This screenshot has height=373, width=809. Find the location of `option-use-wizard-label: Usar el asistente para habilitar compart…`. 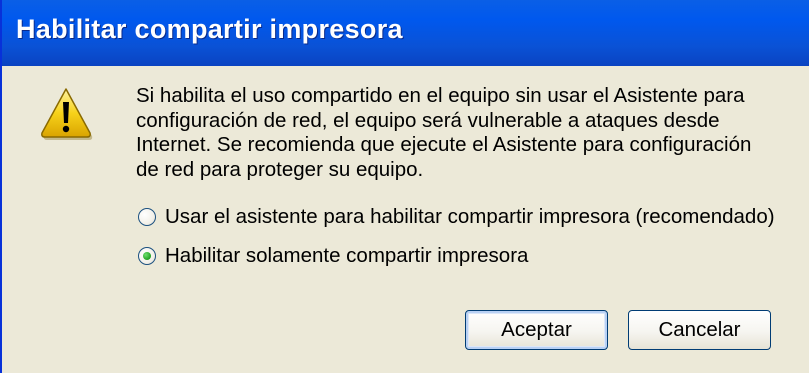

option-use-wizard-label: Usar el asistente para habilitar compart… is located at coordinates (470, 217).